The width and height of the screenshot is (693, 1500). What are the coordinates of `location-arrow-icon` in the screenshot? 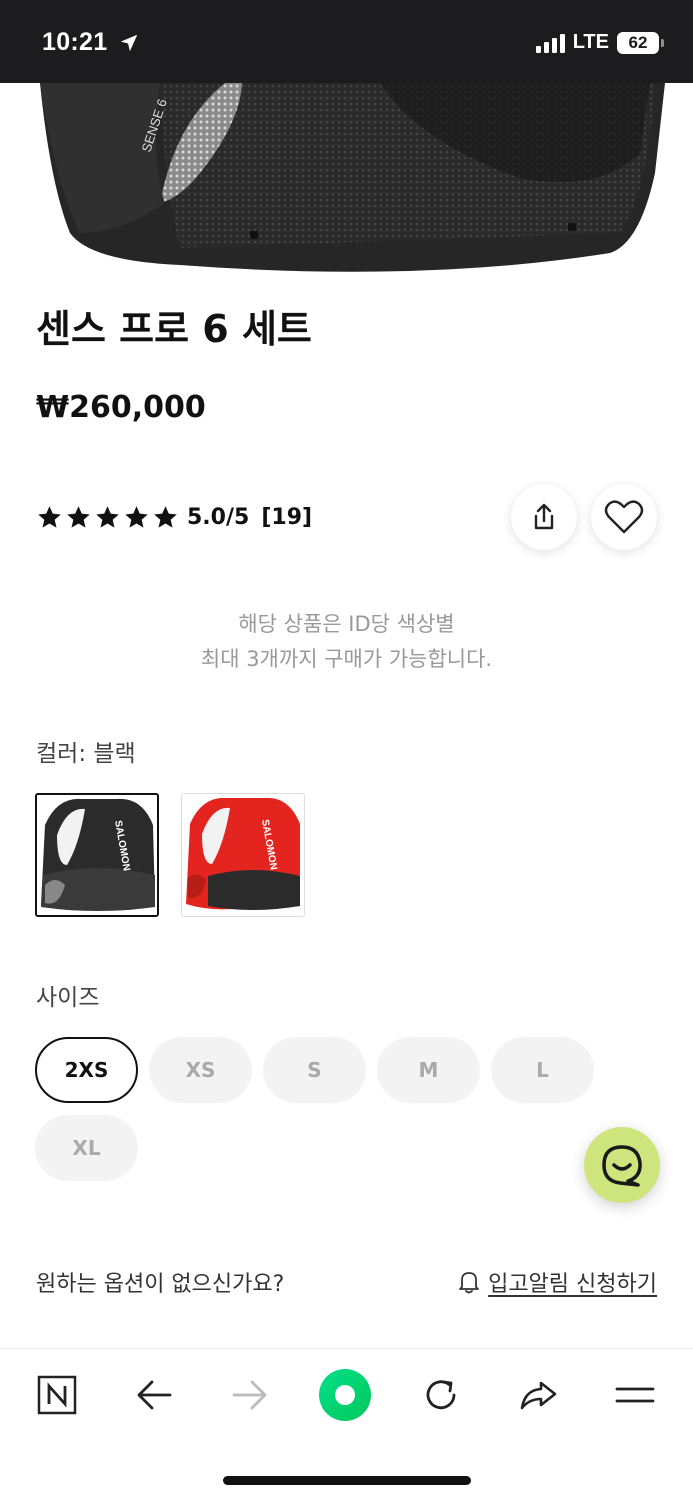 It's located at (129, 43).